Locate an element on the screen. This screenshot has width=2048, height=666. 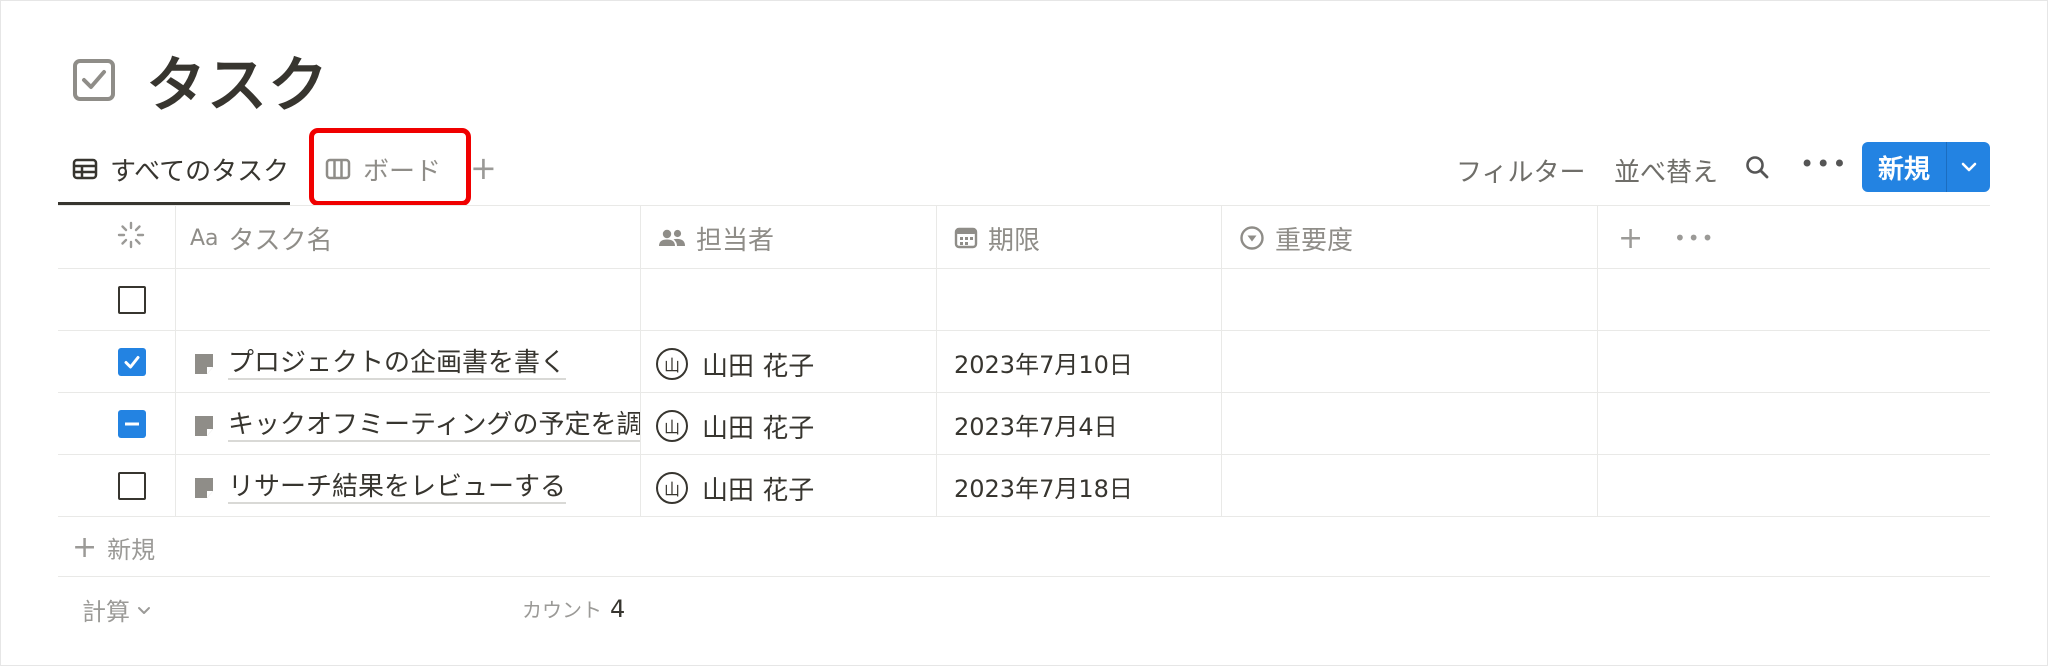
column-header-label: 期限 is located at coordinates (1014, 240).